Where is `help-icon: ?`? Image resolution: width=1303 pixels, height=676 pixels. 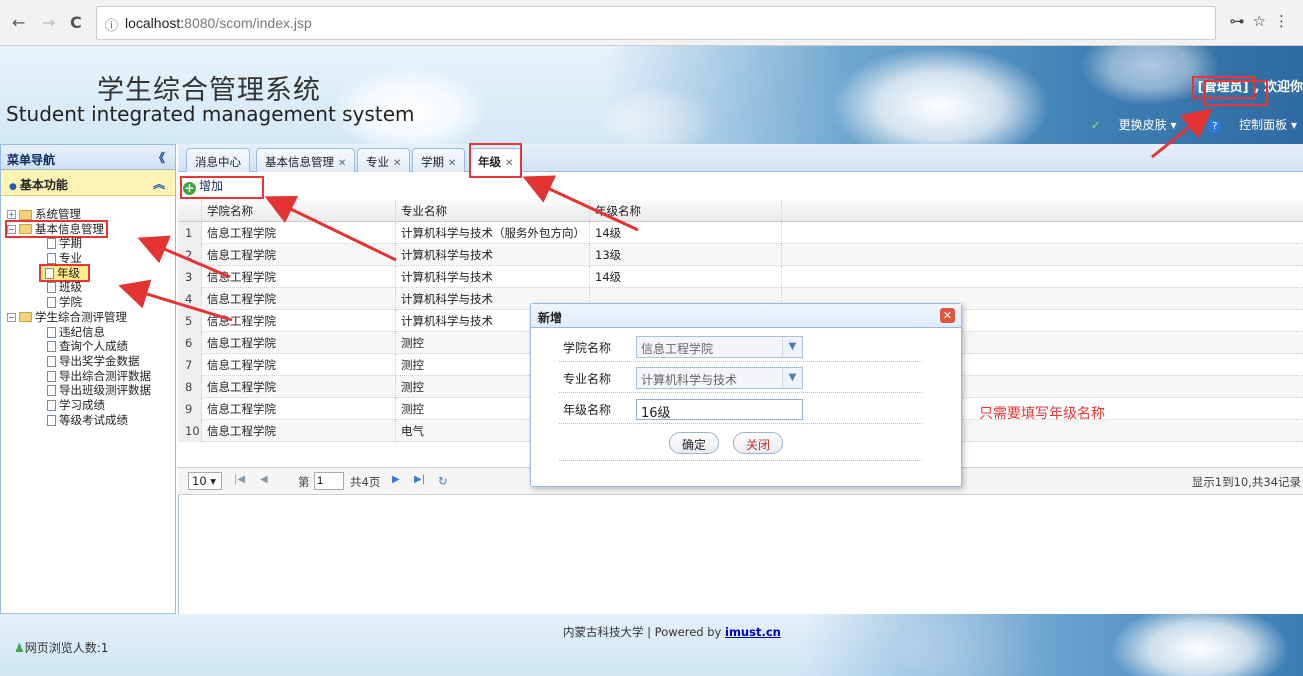 help-icon: ? is located at coordinates (1215, 126).